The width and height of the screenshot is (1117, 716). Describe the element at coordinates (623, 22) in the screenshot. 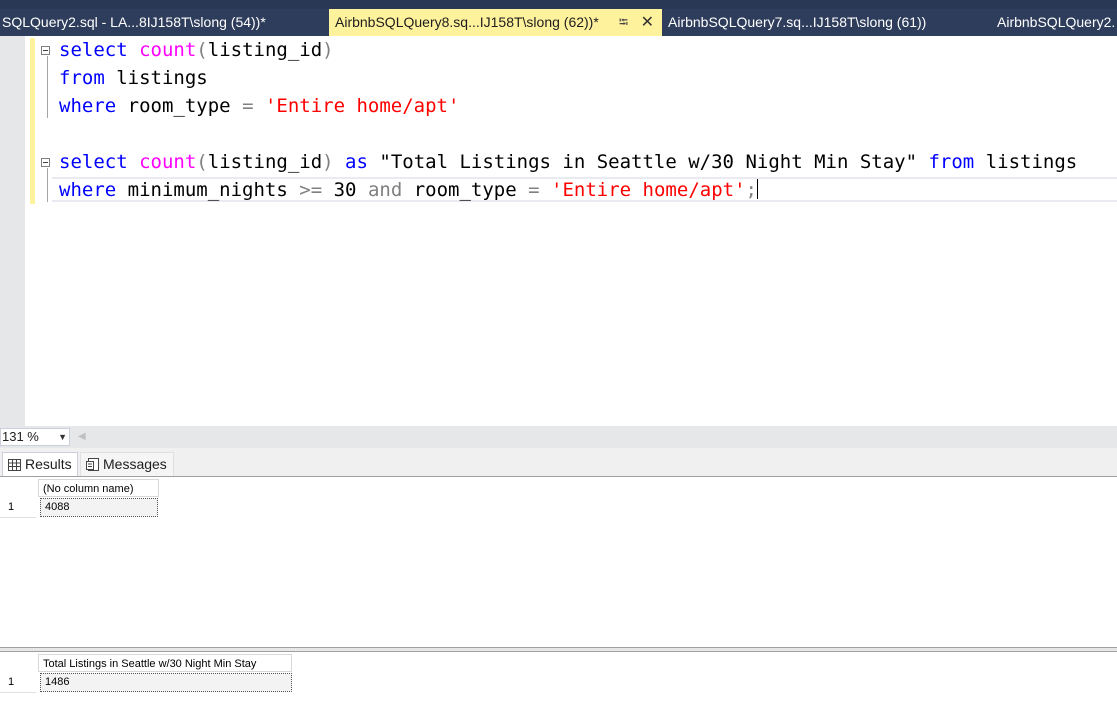

I see `pin-icon: ⭾` at that location.